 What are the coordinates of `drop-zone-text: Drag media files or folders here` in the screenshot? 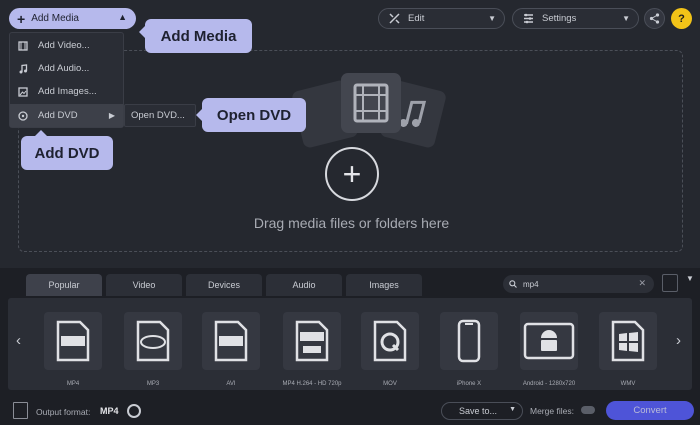 It's located at (351, 223).